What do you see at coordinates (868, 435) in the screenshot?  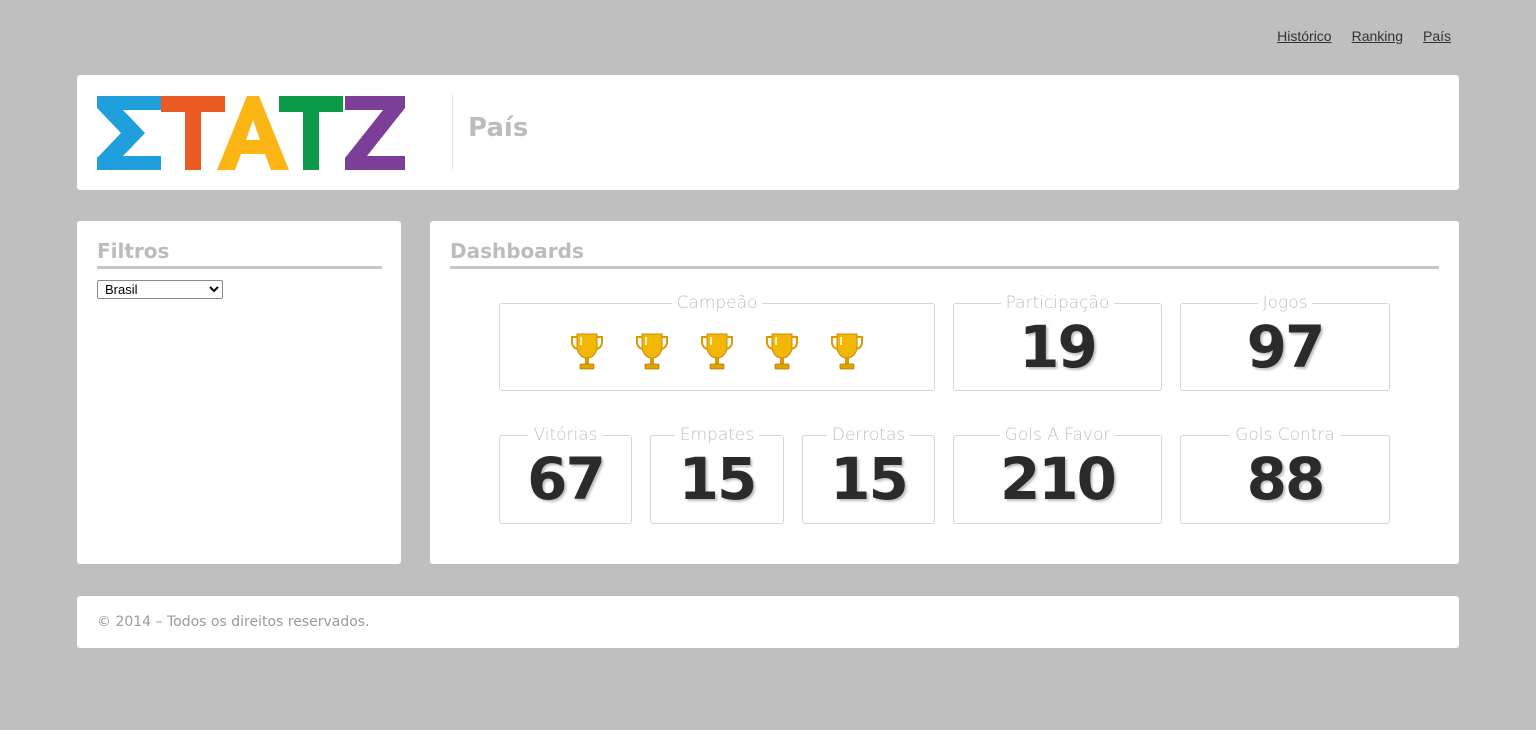 I see `stat-derrotas-label: Derrotas` at bounding box center [868, 435].